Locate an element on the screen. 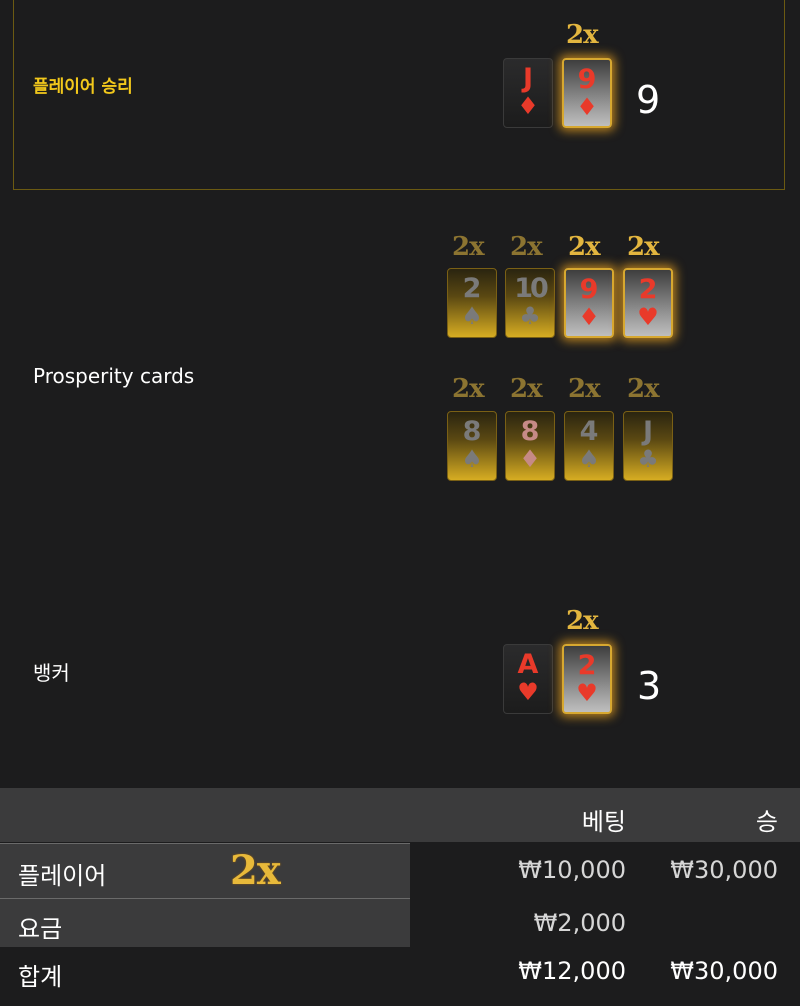 The image size is (800, 1006). prosperity-card-r1c4: 2 ♥ is located at coordinates (648, 303).